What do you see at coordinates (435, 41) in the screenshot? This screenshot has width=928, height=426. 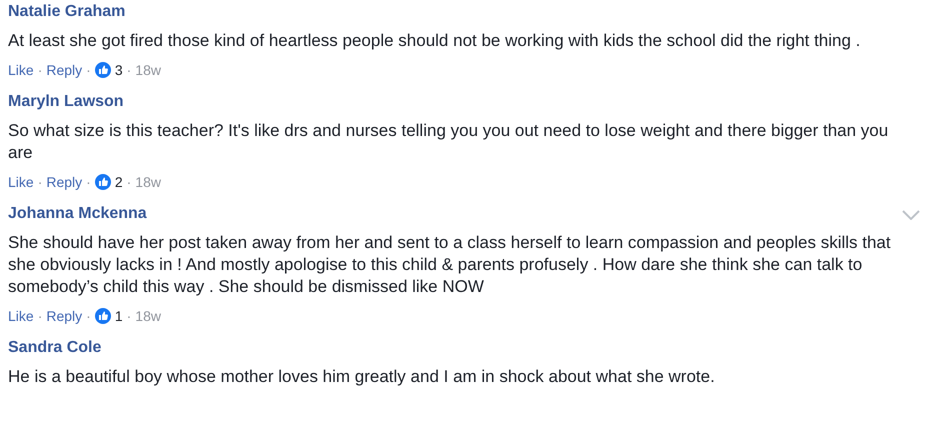 I see `comment-text: At least she got fired those kind of heartless people should not be working with kids the school did the right thing .` at bounding box center [435, 41].